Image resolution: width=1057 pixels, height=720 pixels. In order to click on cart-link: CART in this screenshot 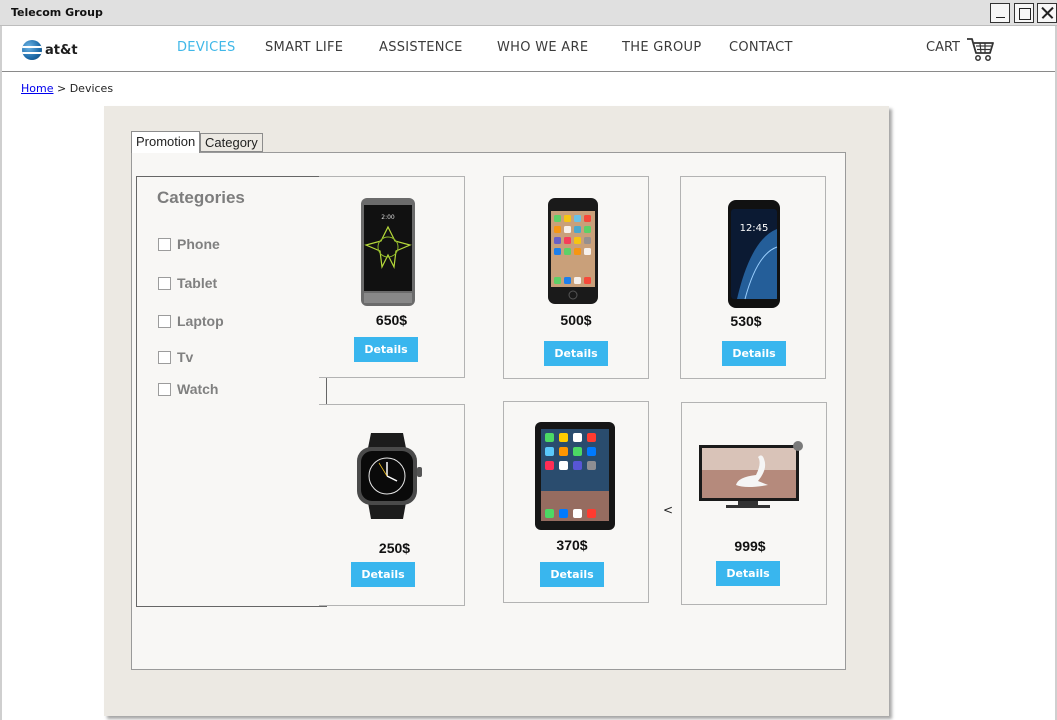, I will do `click(960, 50)`.